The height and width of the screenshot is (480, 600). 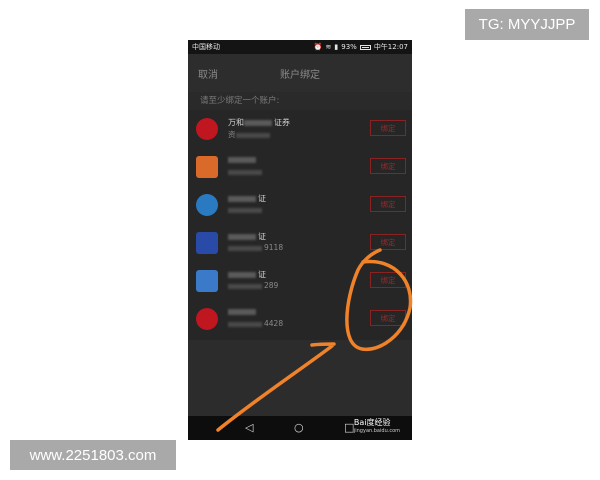 I want to click on carrier-label: 中国移动, so click(x=206, y=47).